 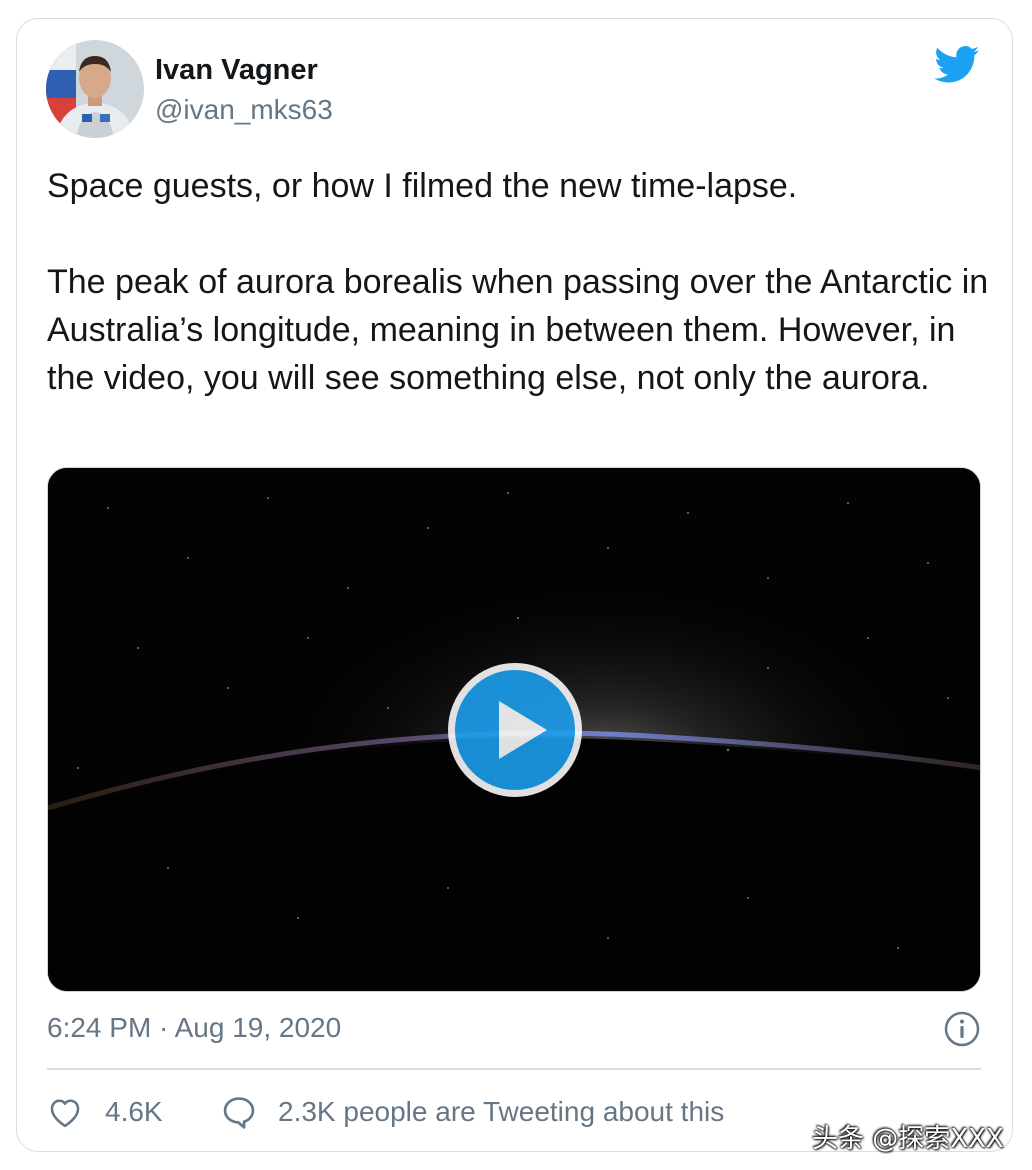 I want to click on tweeting-about-link: 2.3K people are Tweeting about this, so click(x=472, y=1112).